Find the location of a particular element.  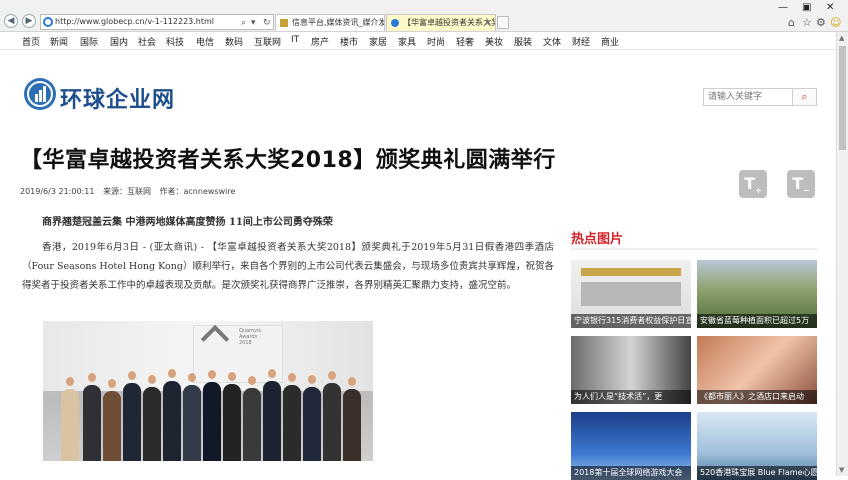

photo-caption: 2018第十届全球网络游戏大会 is located at coordinates (631, 473).